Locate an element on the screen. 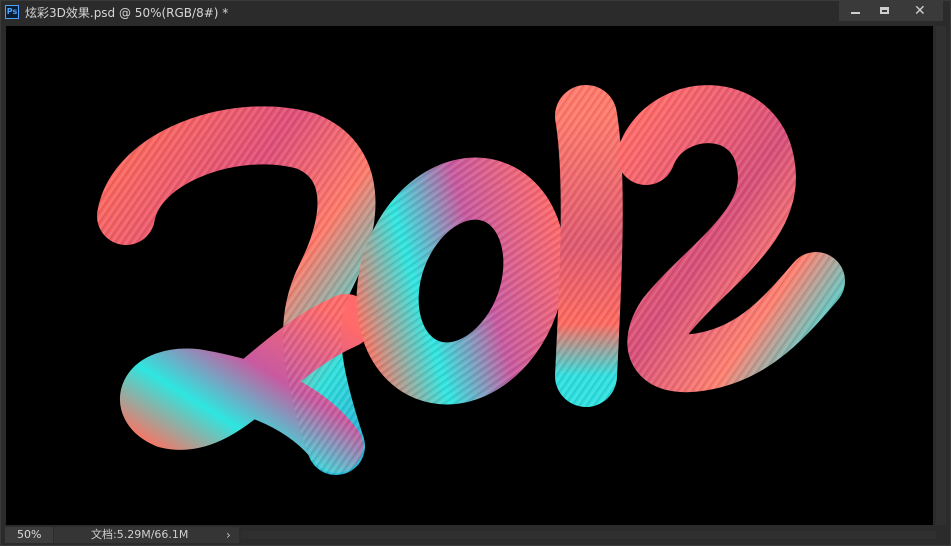  close-icon: ✕ is located at coordinates (920, 11).